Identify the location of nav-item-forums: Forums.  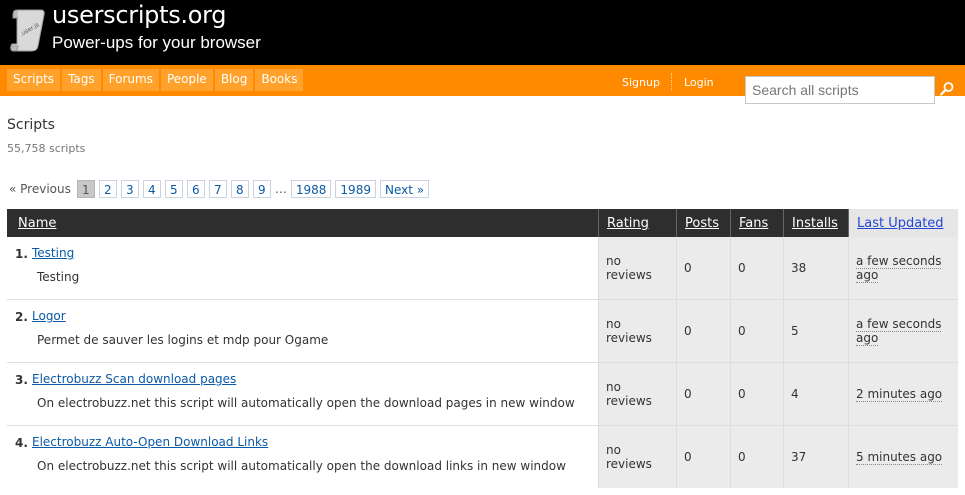
(130, 80).